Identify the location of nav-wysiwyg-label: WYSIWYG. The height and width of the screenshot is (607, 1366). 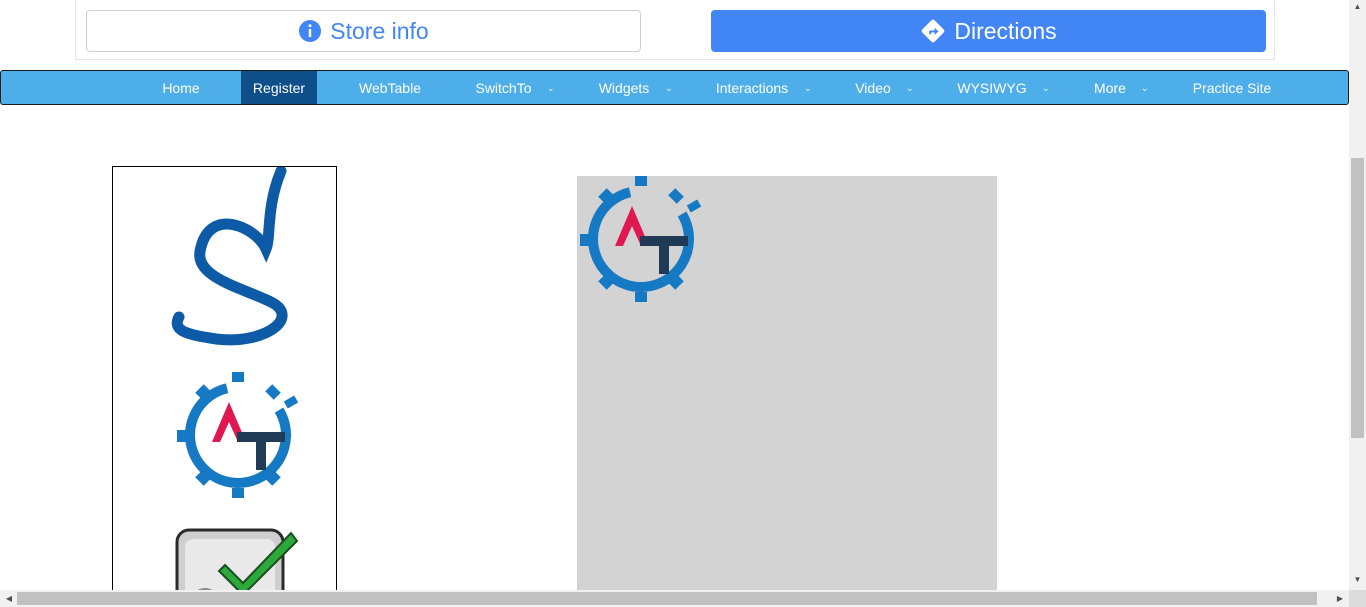
(992, 87).